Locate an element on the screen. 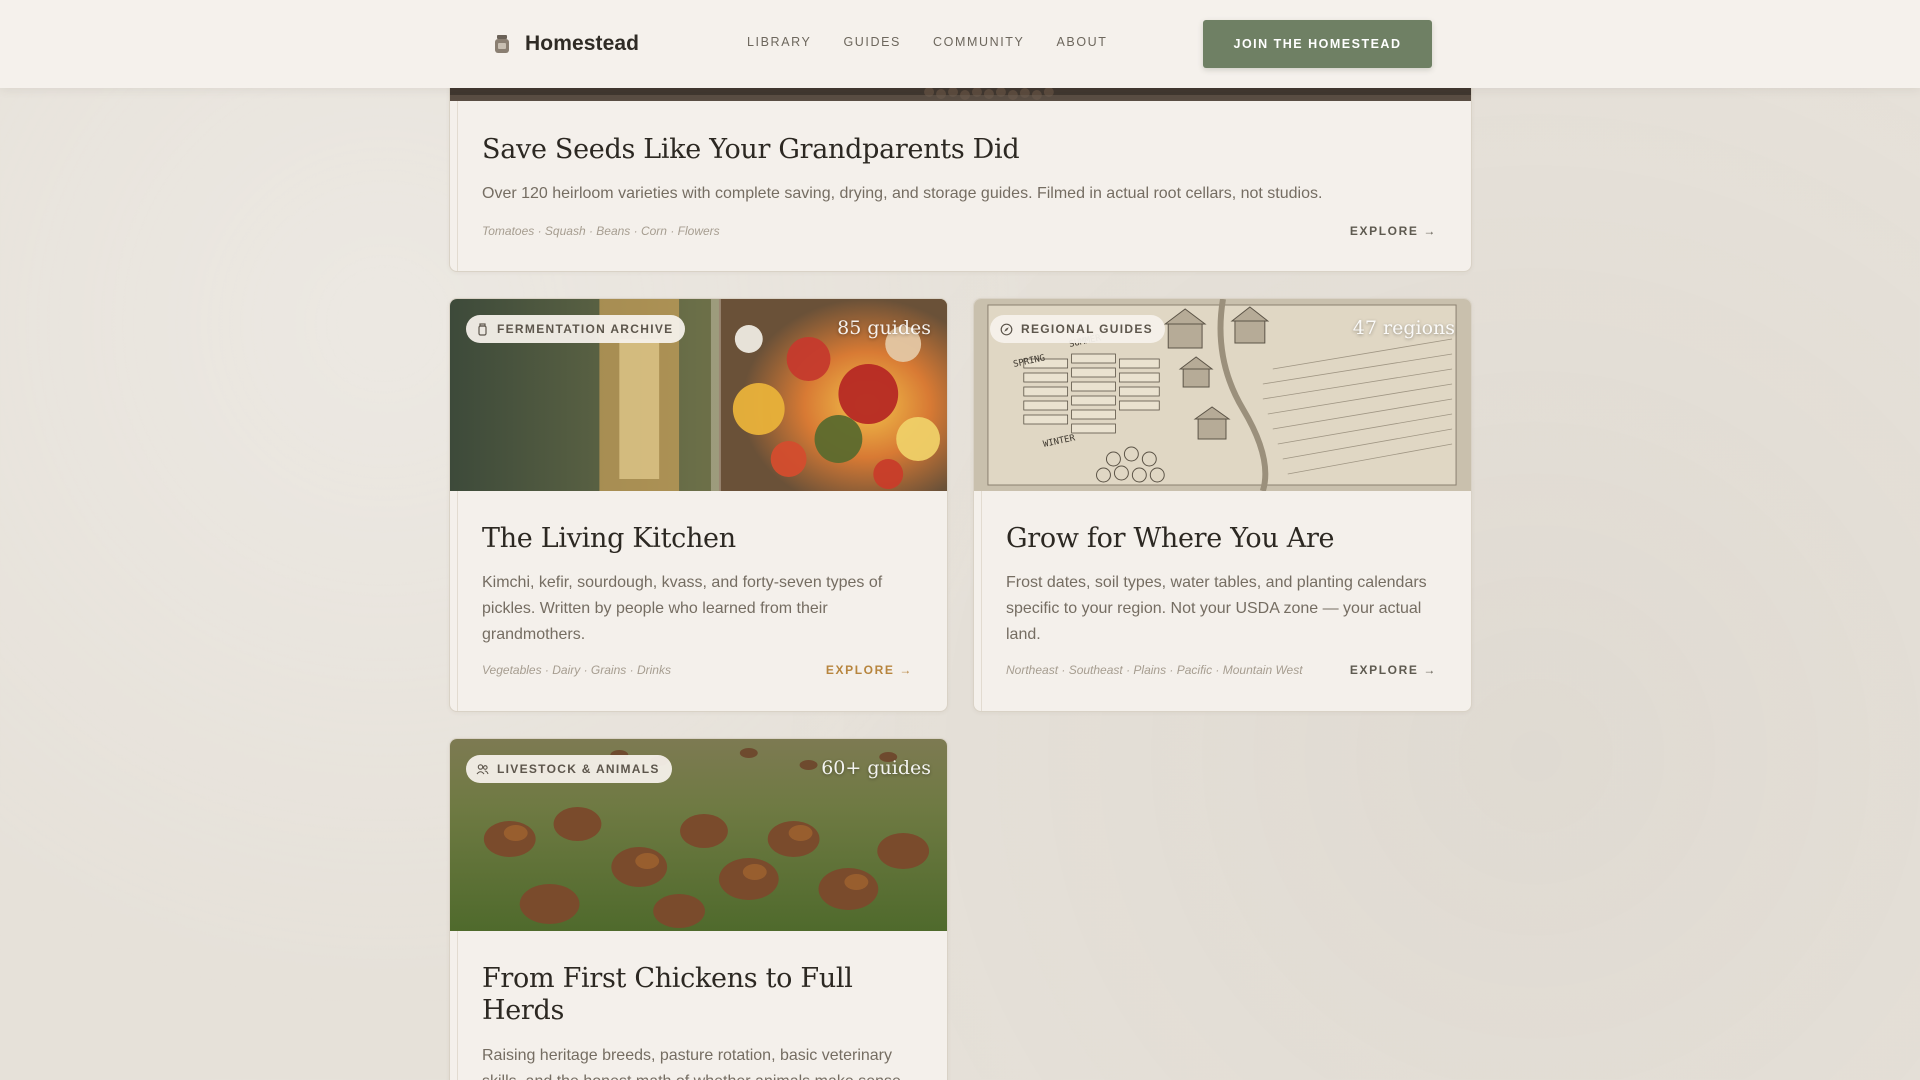  category-badge: FERMENTATION ARCHIVE is located at coordinates (576, 329).